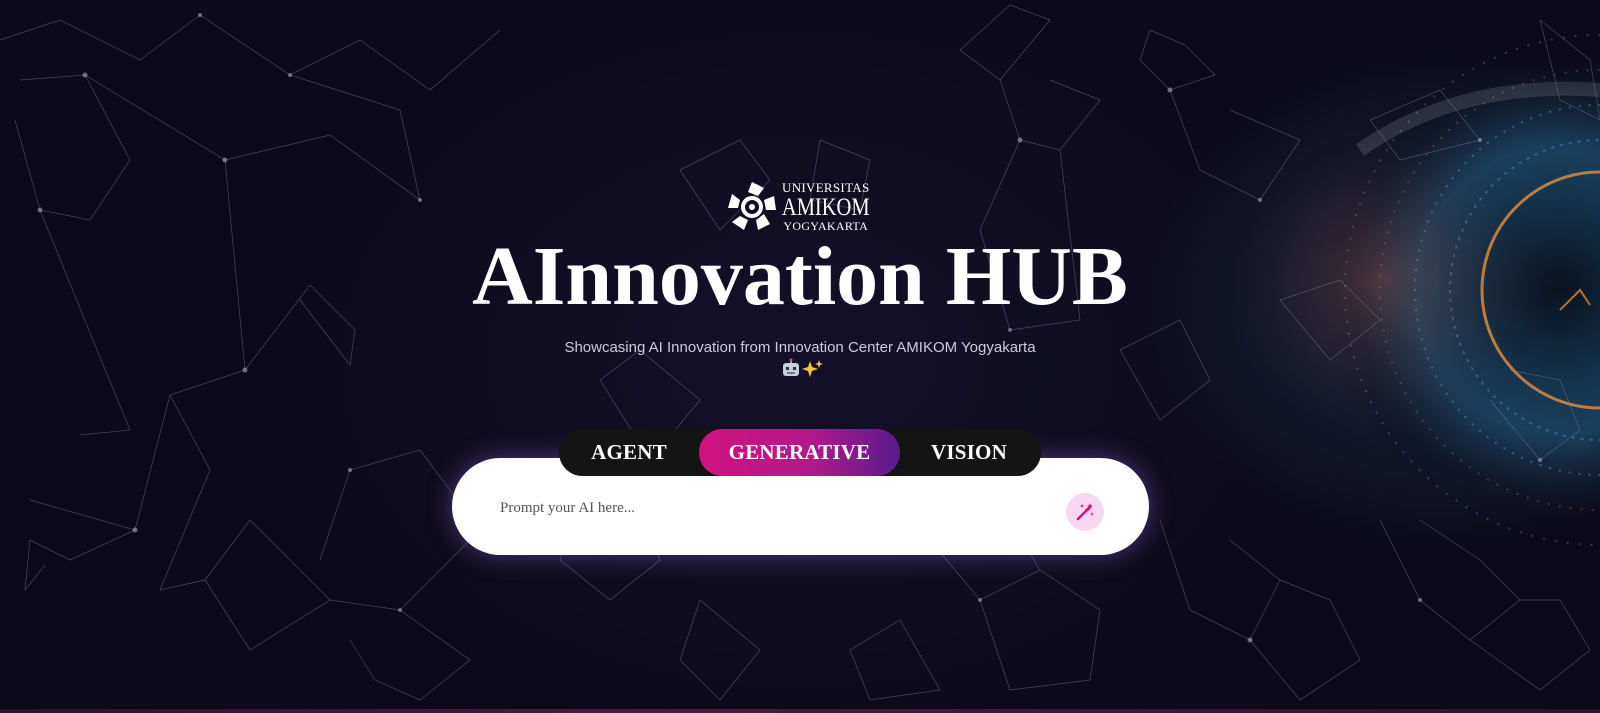 This screenshot has height=713, width=1600. What do you see at coordinates (760, 508) in the screenshot?
I see `prompt-input` at bounding box center [760, 508].